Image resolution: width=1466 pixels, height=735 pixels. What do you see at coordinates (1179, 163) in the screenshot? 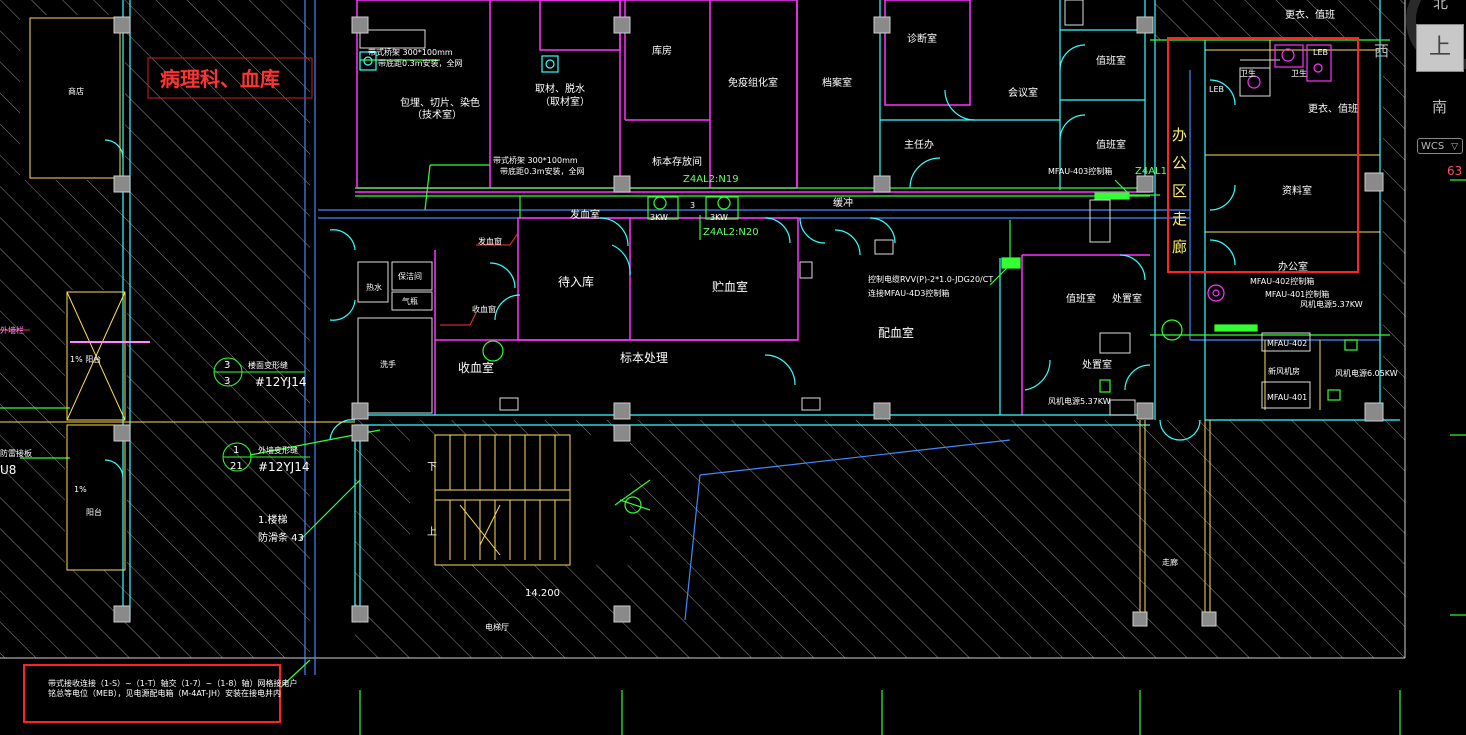
I see `svg-text: 公` at bounding box center [1179, 163].